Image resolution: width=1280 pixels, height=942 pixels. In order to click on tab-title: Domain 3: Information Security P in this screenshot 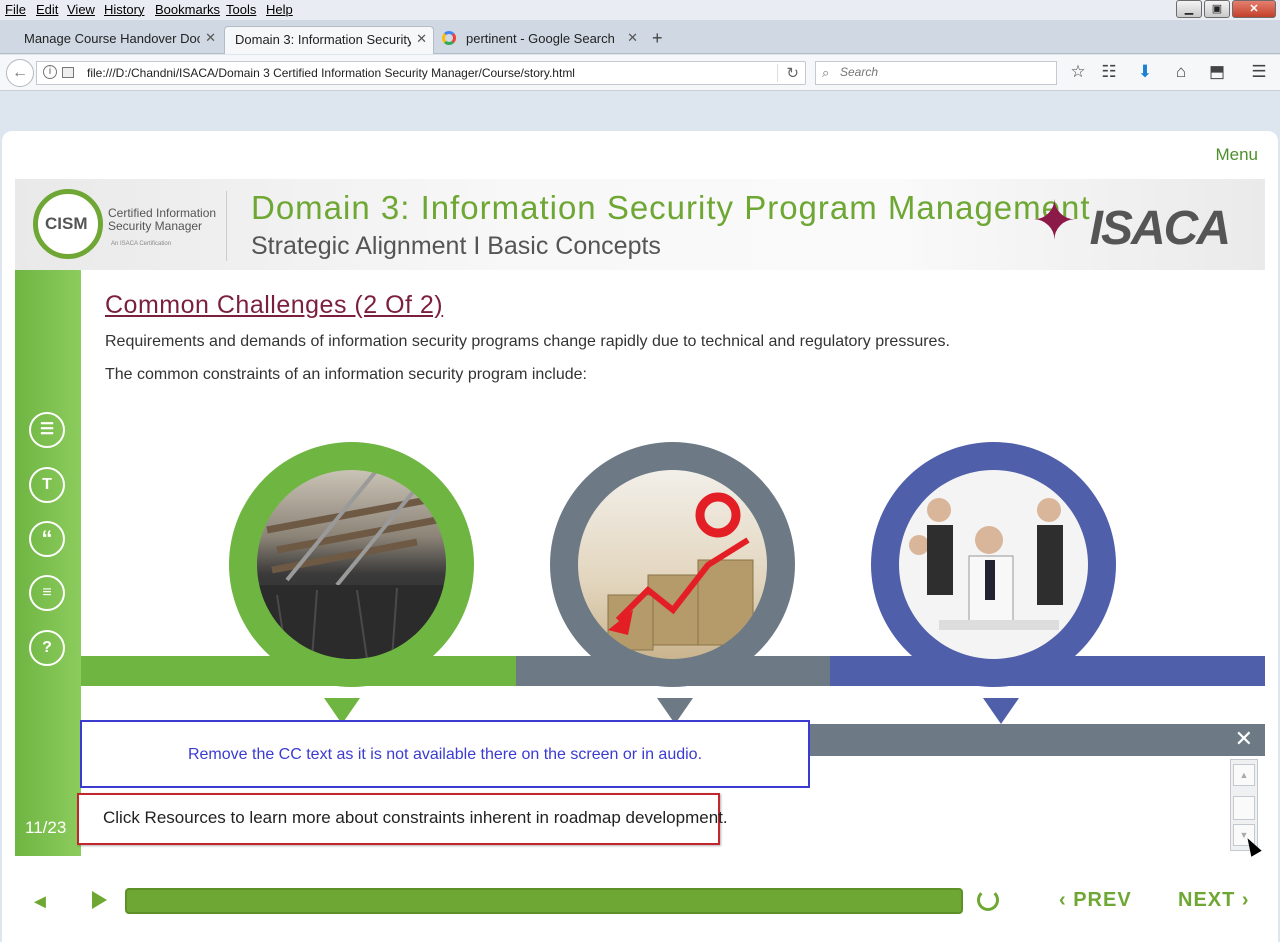, I will do `click(323, 39)`.